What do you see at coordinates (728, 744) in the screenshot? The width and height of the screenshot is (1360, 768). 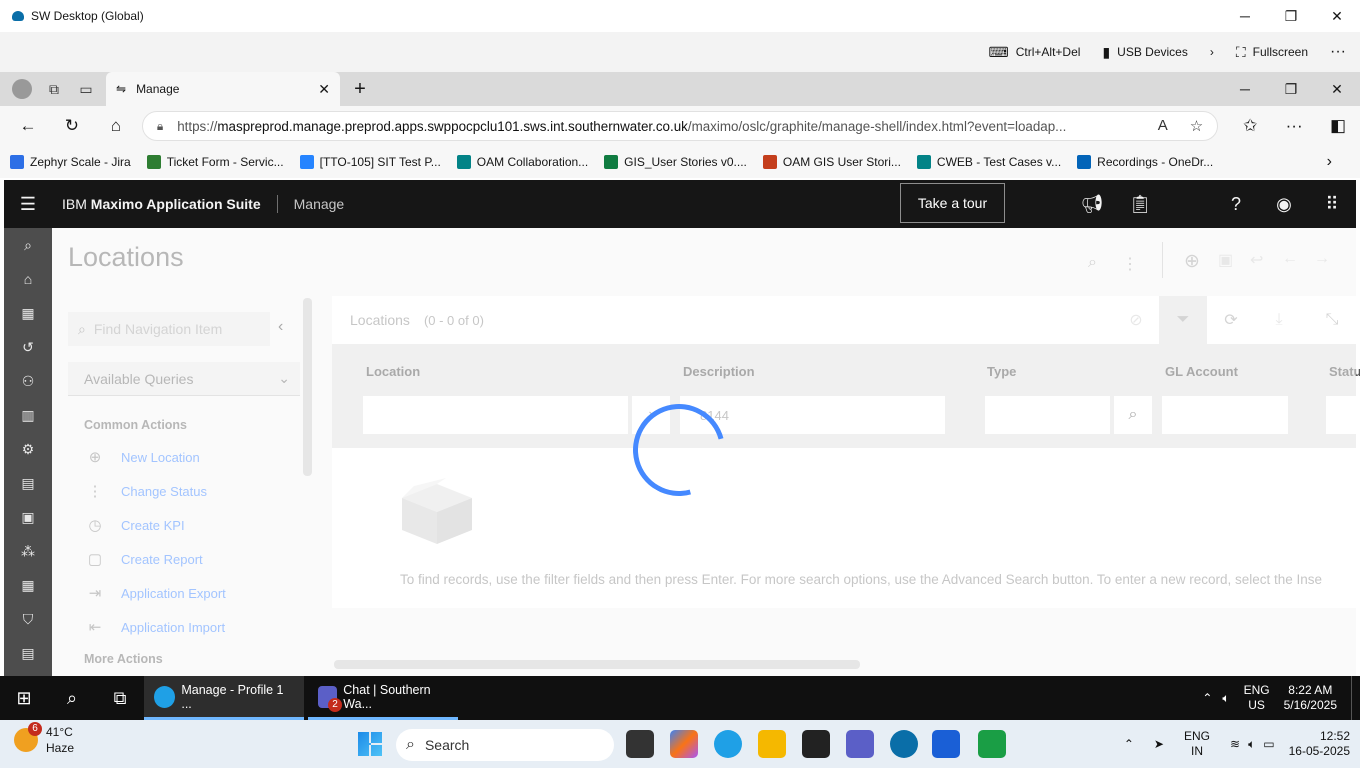 I see `edge-icon` at bounding box center [728, 744].